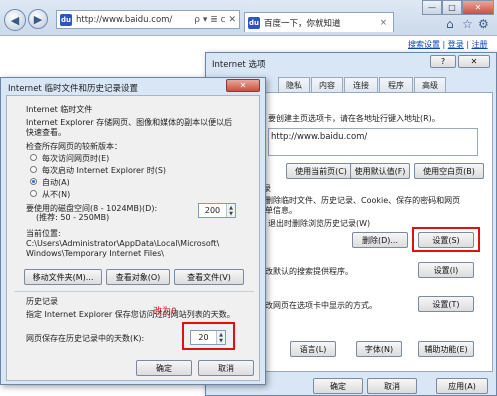  I want to click on radio-automatic-label: 自动(A), so click(56, 182).